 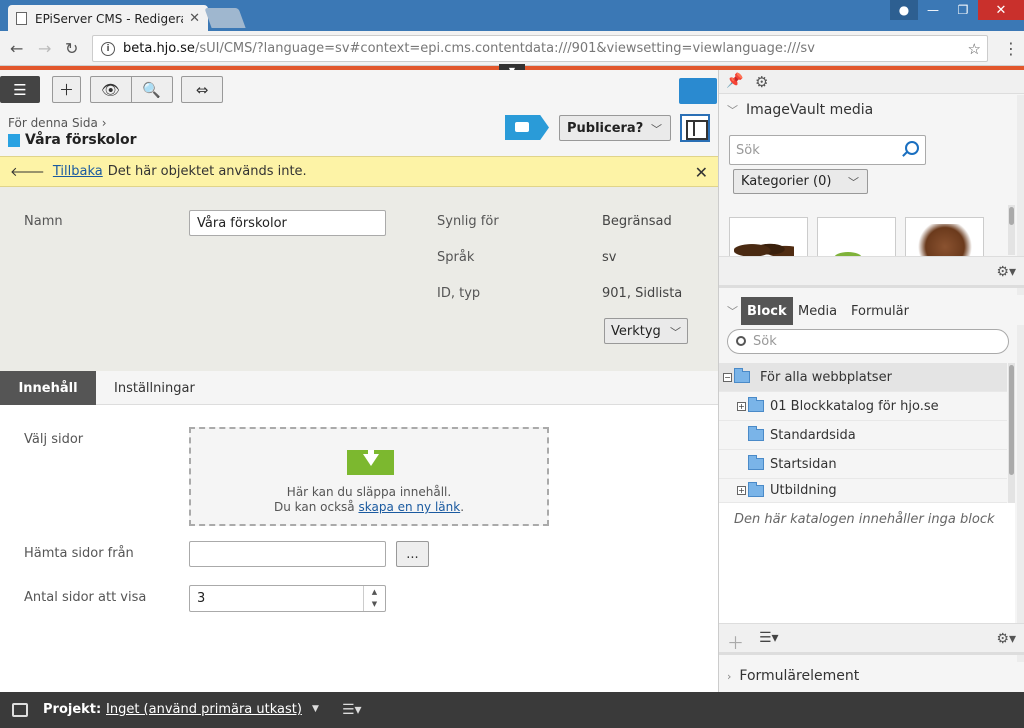 I want to click on minimize-icon: —, so click(x=933, y=10).